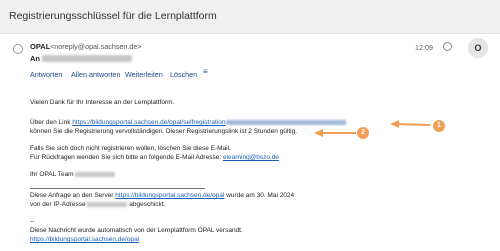 This screenshot has width=500, height=251. Describe the element at coordinates (439, 126) in the screenshot. I see `annotation-badge-1: 1` at that location.